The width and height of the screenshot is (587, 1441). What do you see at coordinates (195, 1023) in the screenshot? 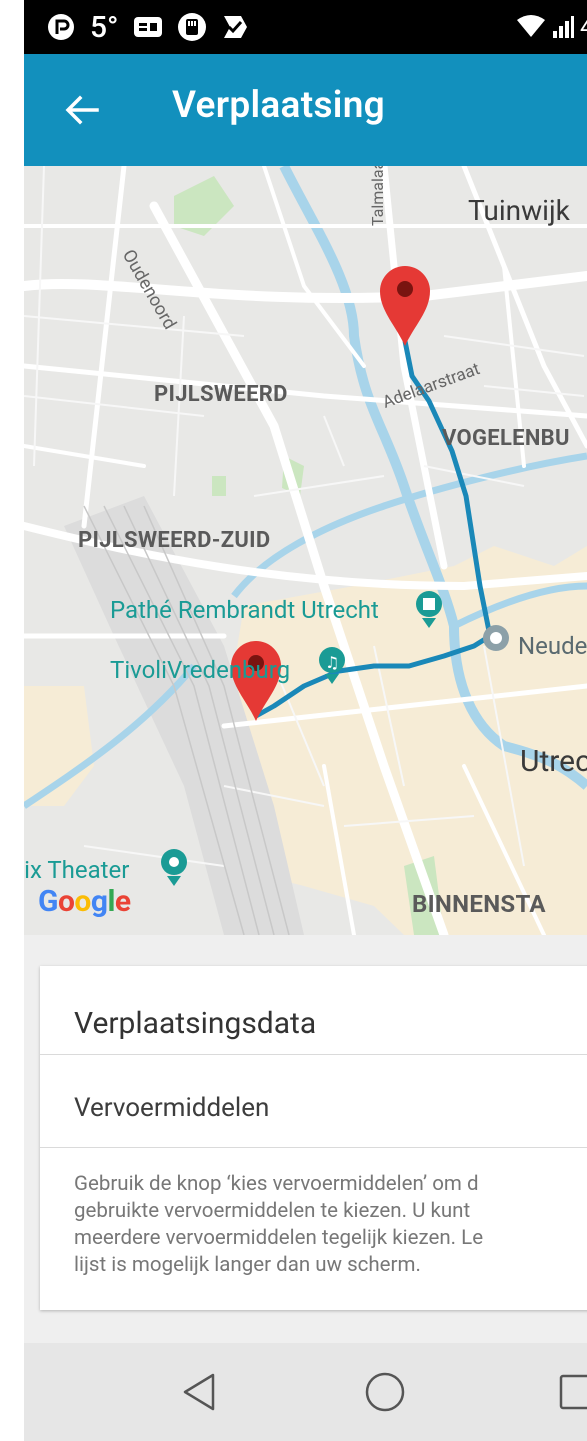
I see `card-heading: Verplaatsingsdata` at bounding box center [195, 1023].